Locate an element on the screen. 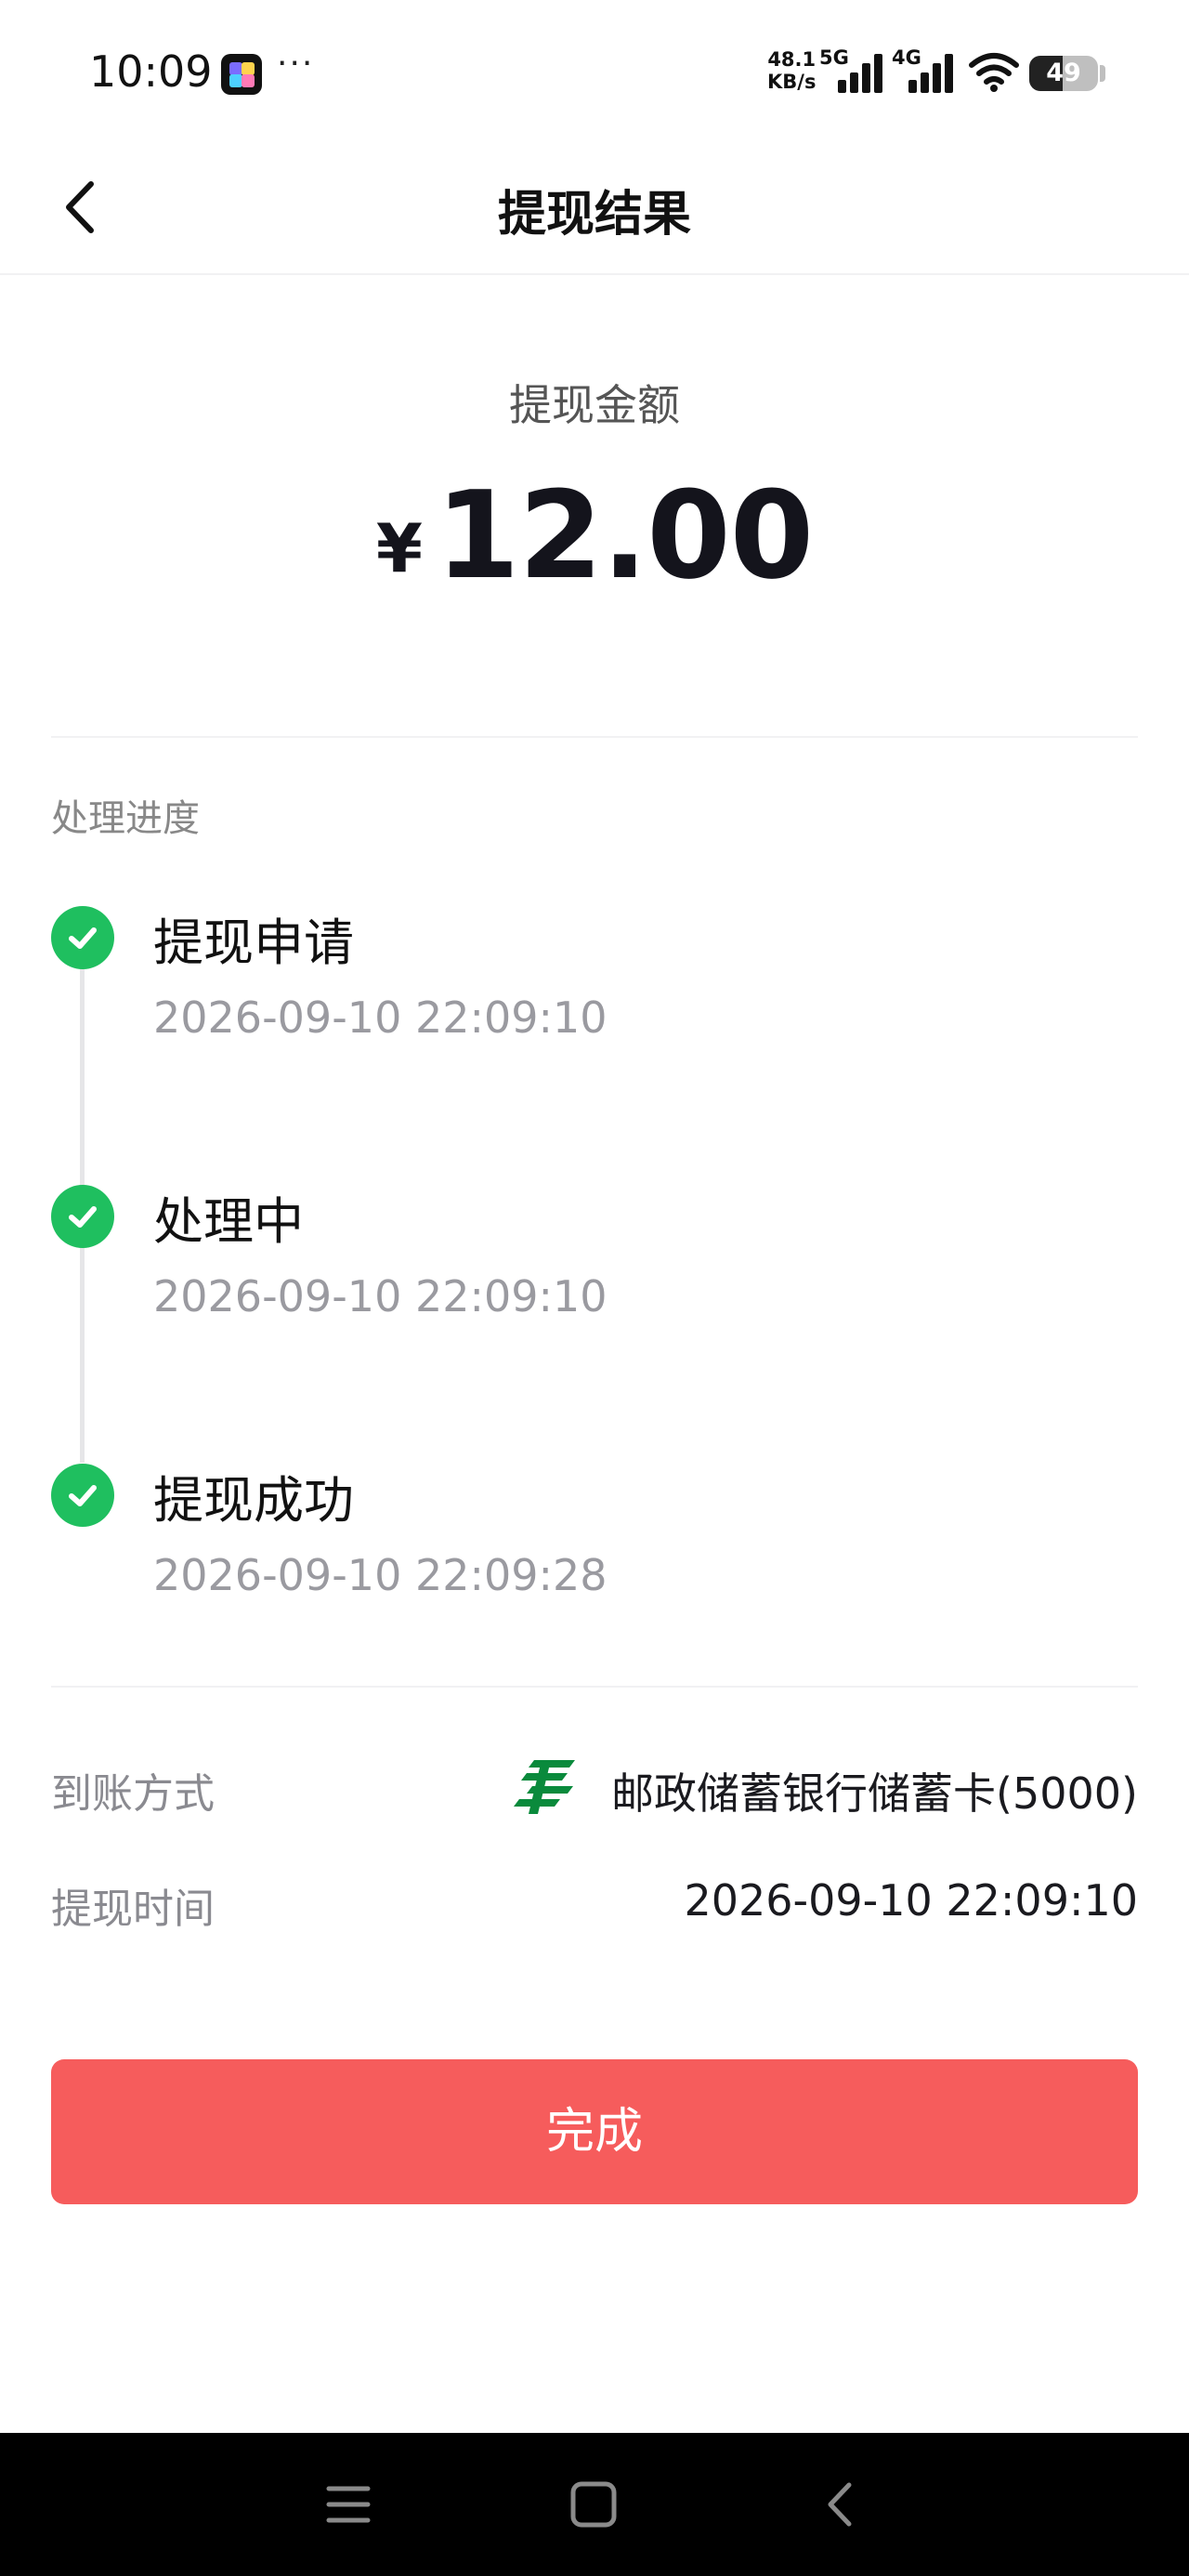  wifi-icon is located at coordinates (994, 72).